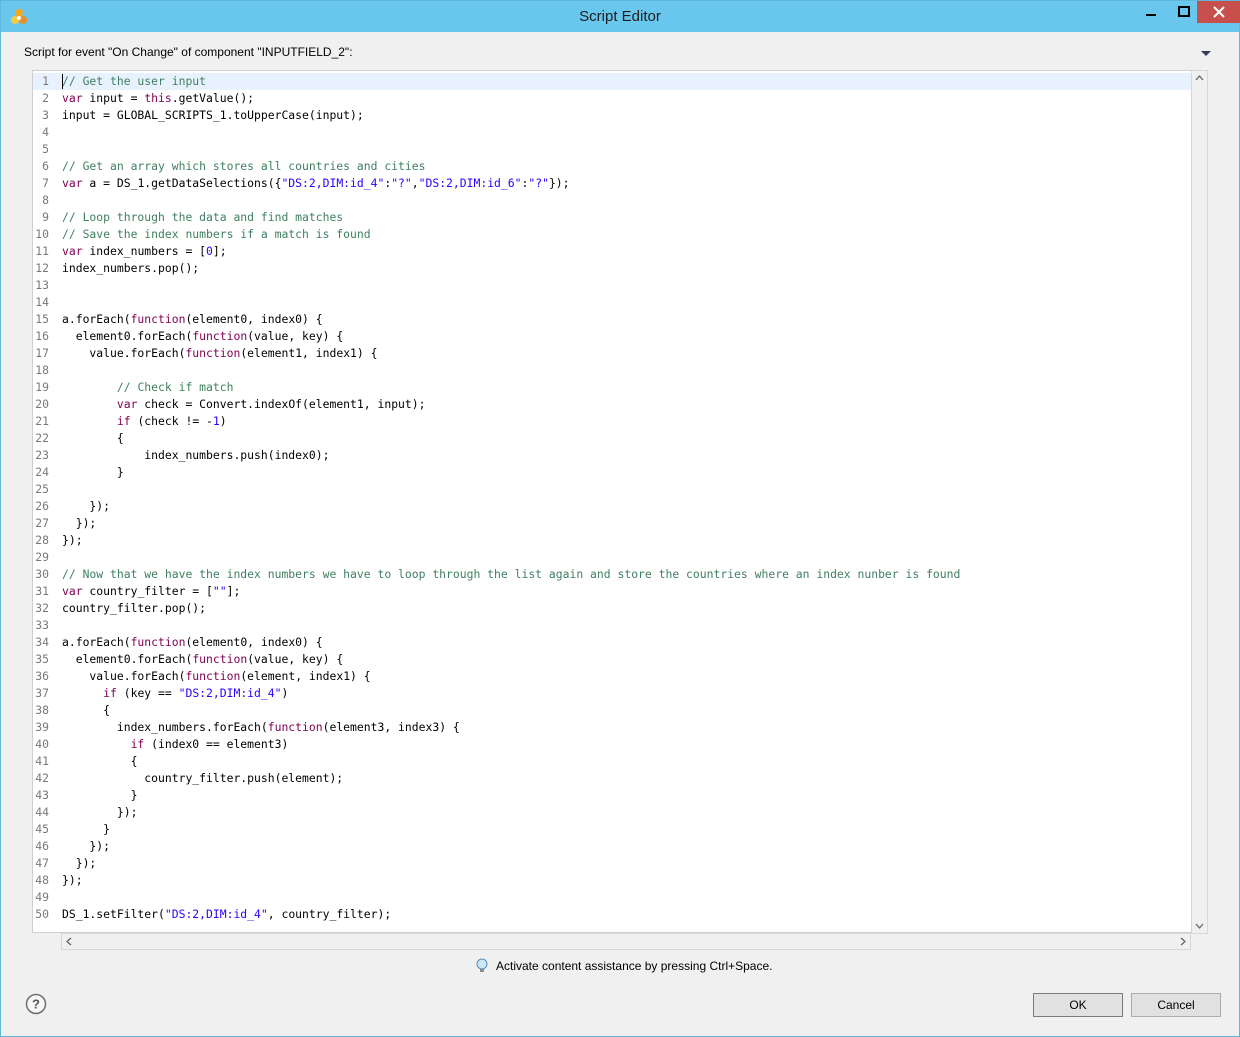  Describe the element at coordinates (1078, 1005) in the screenshot. I see `ok-button: OK` at that location.